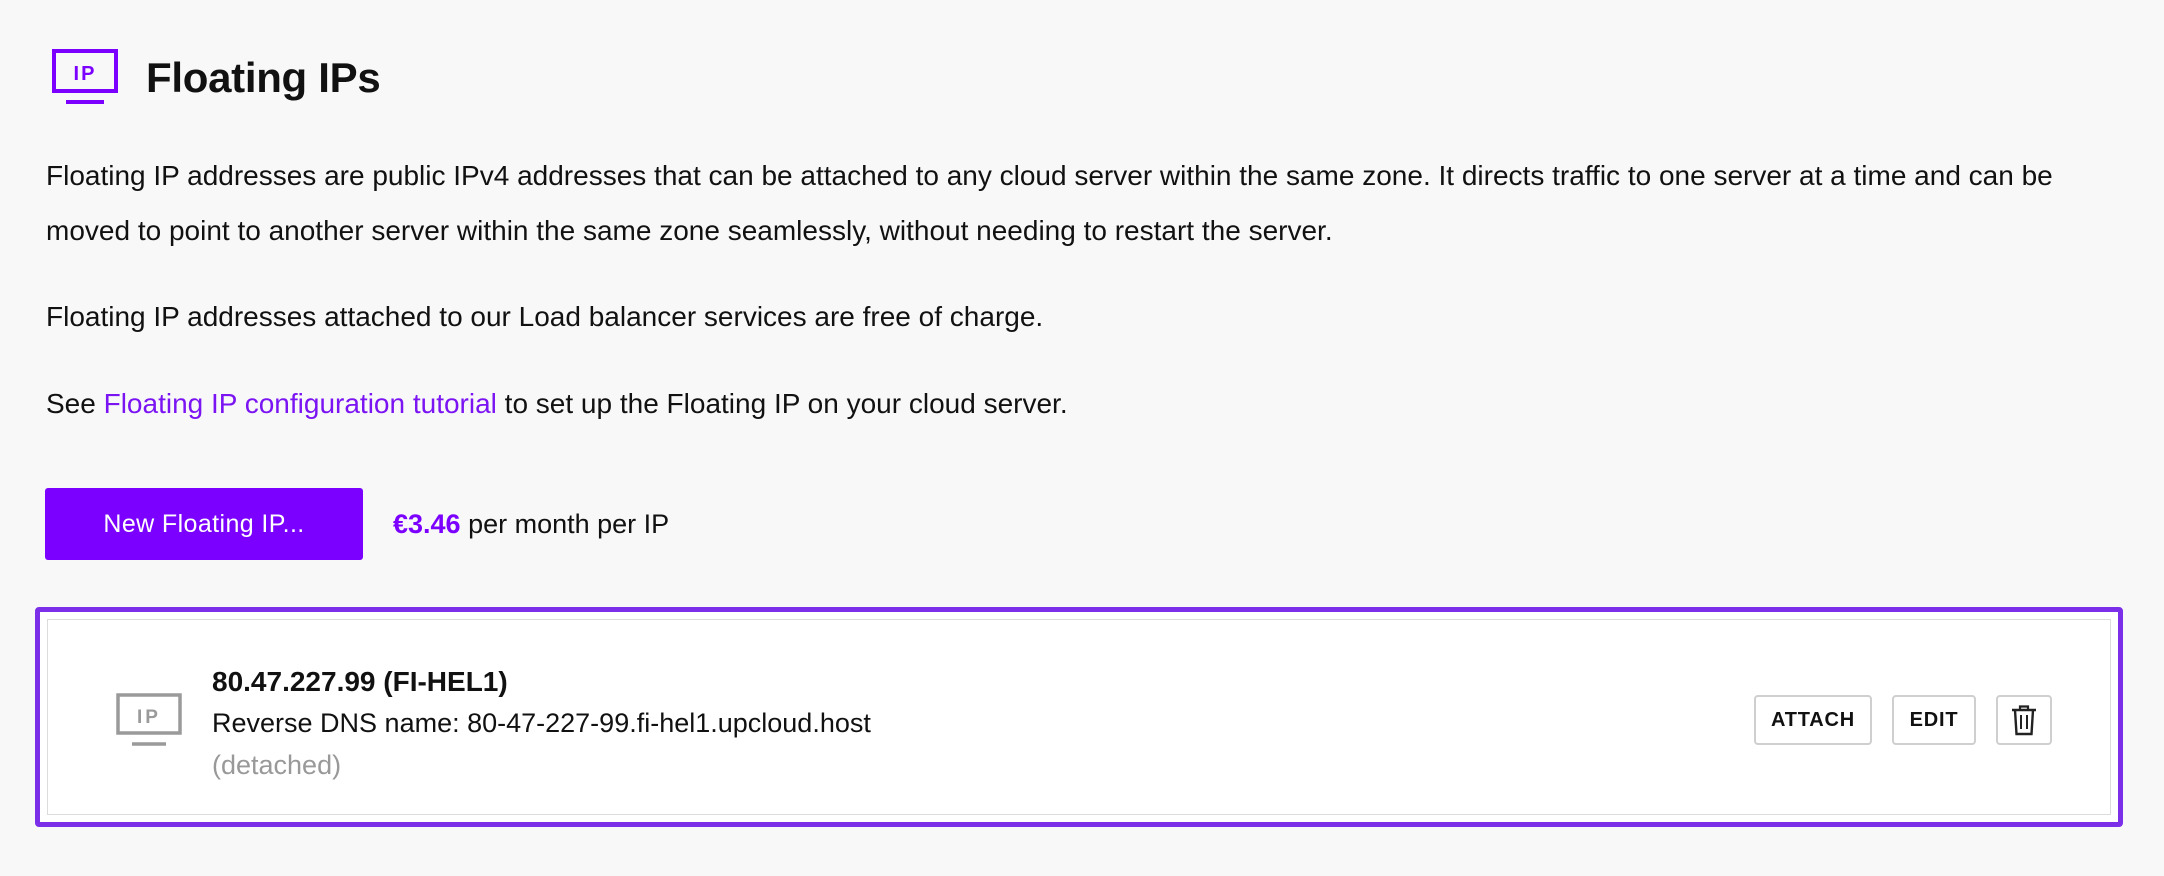 This screenshot has width=2164, height=876. Describe the element at coordinates (75, 403) in the screenshot. I see `tutorial-prefix: See` at that location.